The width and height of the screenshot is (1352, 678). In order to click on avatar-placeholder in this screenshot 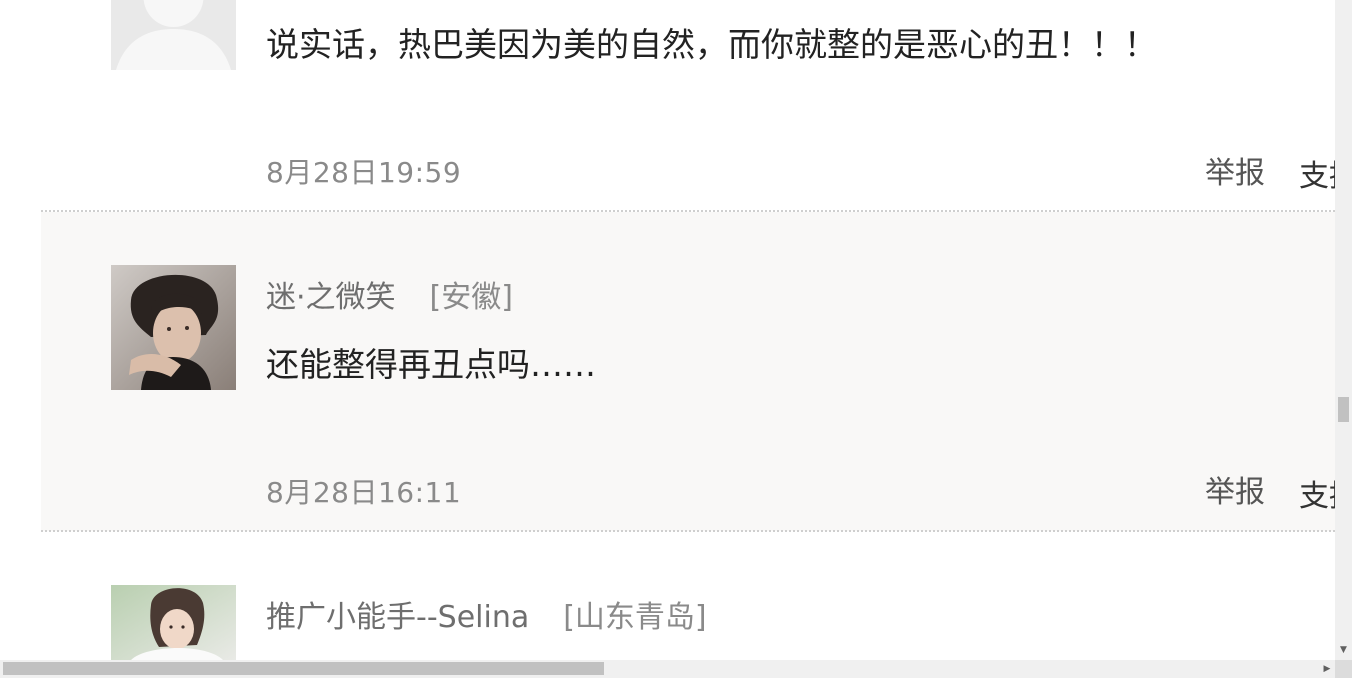, I will do `click(173, 35)`.